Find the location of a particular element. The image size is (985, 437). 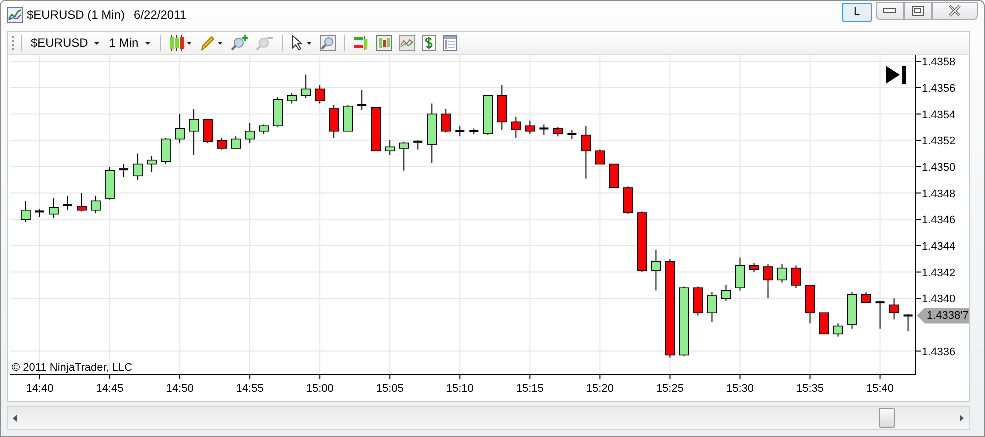

data-box-button is located at coordinates (449, 43).